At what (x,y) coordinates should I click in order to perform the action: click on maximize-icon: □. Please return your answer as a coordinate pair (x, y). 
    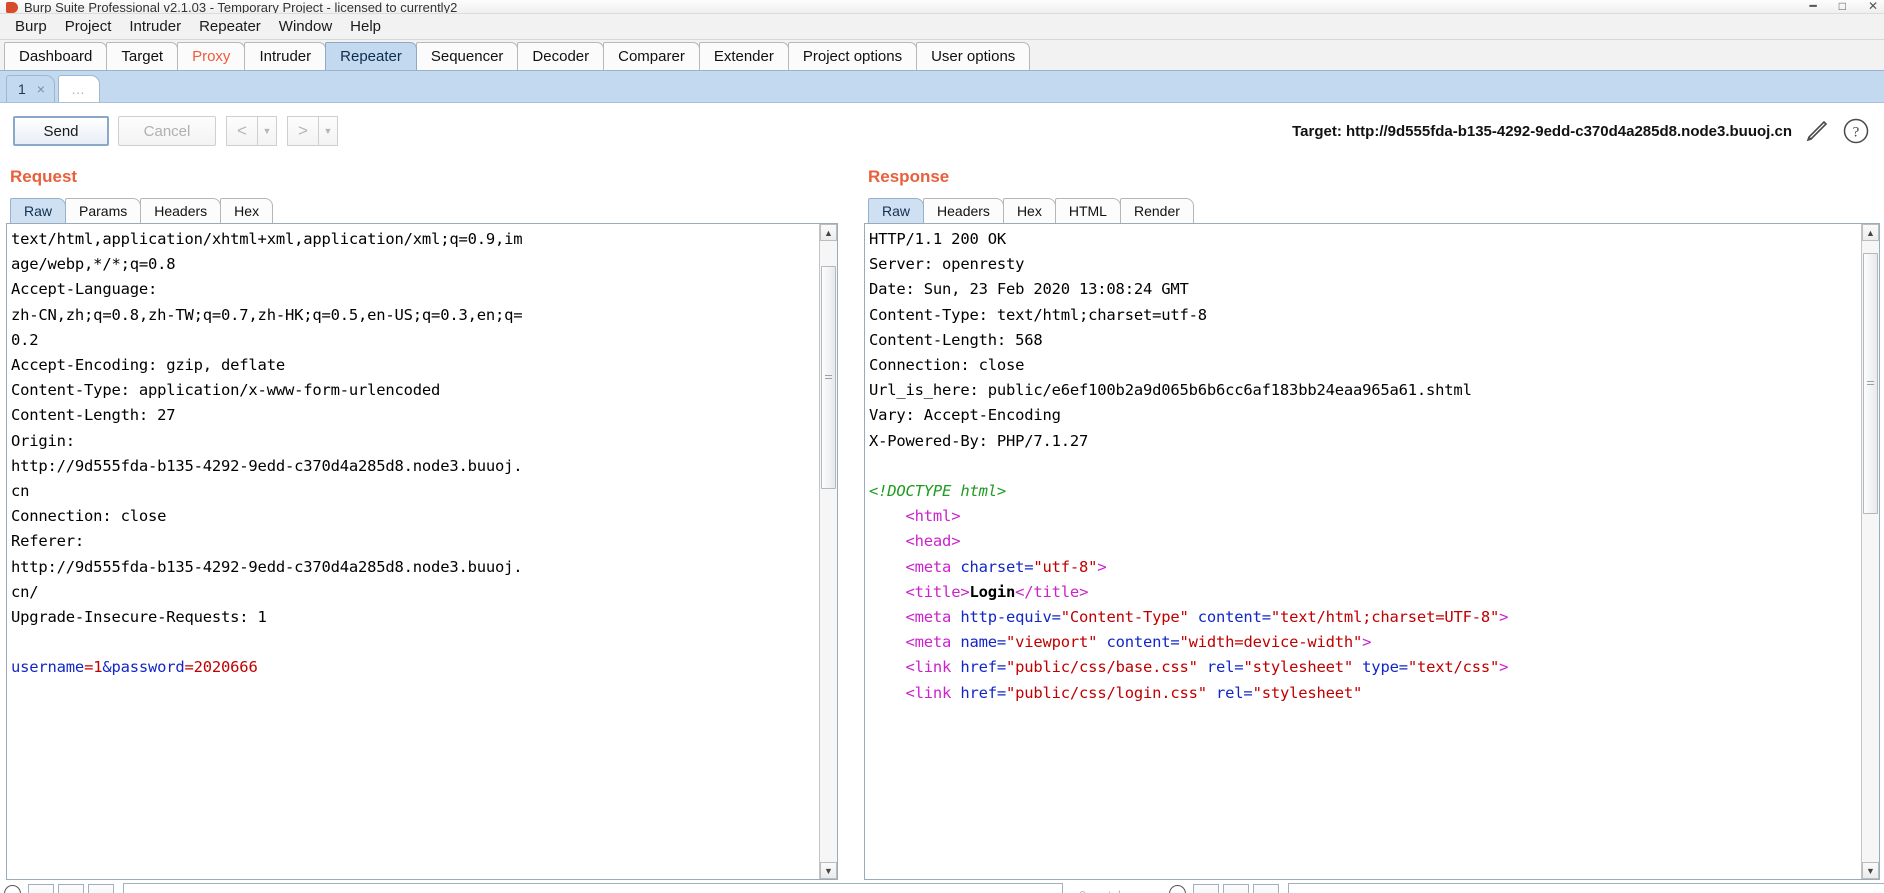
    Looking at the image, I should click on (1842, 6).